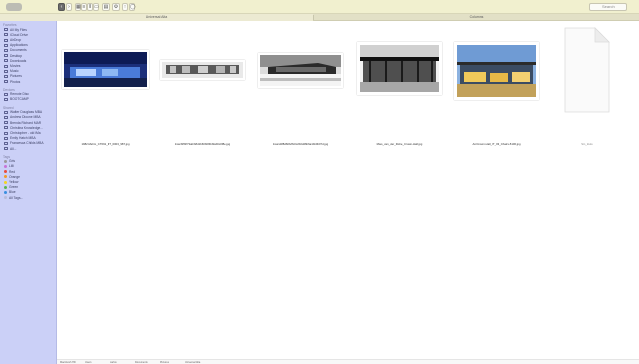 The width and height of the screenshot is (639, 364). I want to click on window-controls, so click(14, 7).